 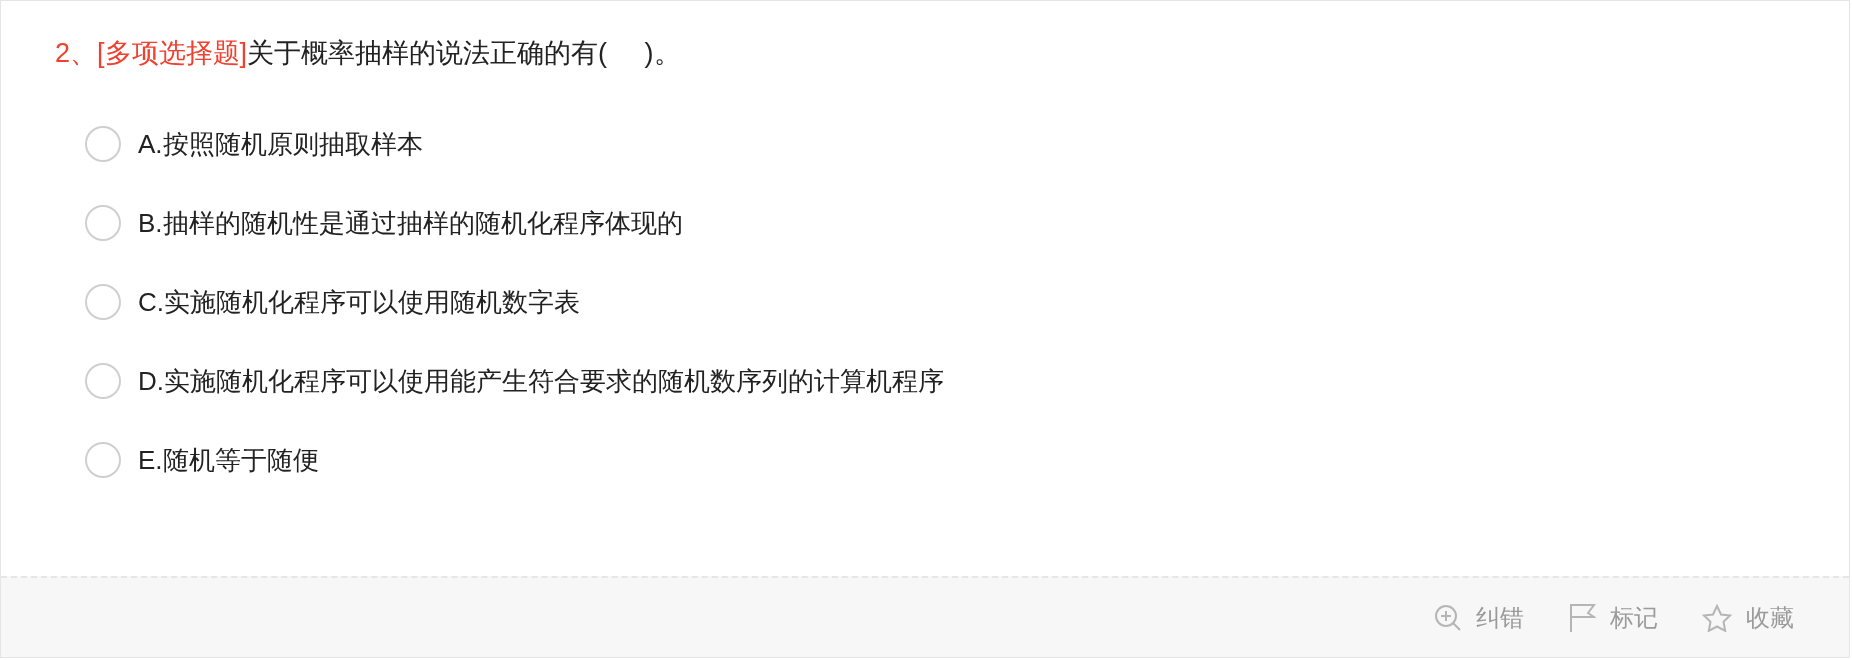 I want to click on option-label: C.实施随机化程序可以使用随机数字表, so click(x=359, y=302).